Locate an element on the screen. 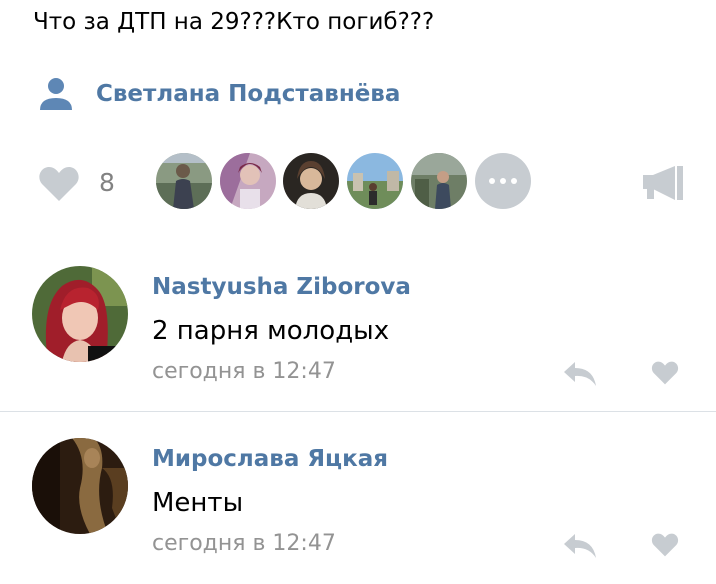  post-text: Что за ДТП на 29???Кто погиб??? is located at coordinates (234, 22).